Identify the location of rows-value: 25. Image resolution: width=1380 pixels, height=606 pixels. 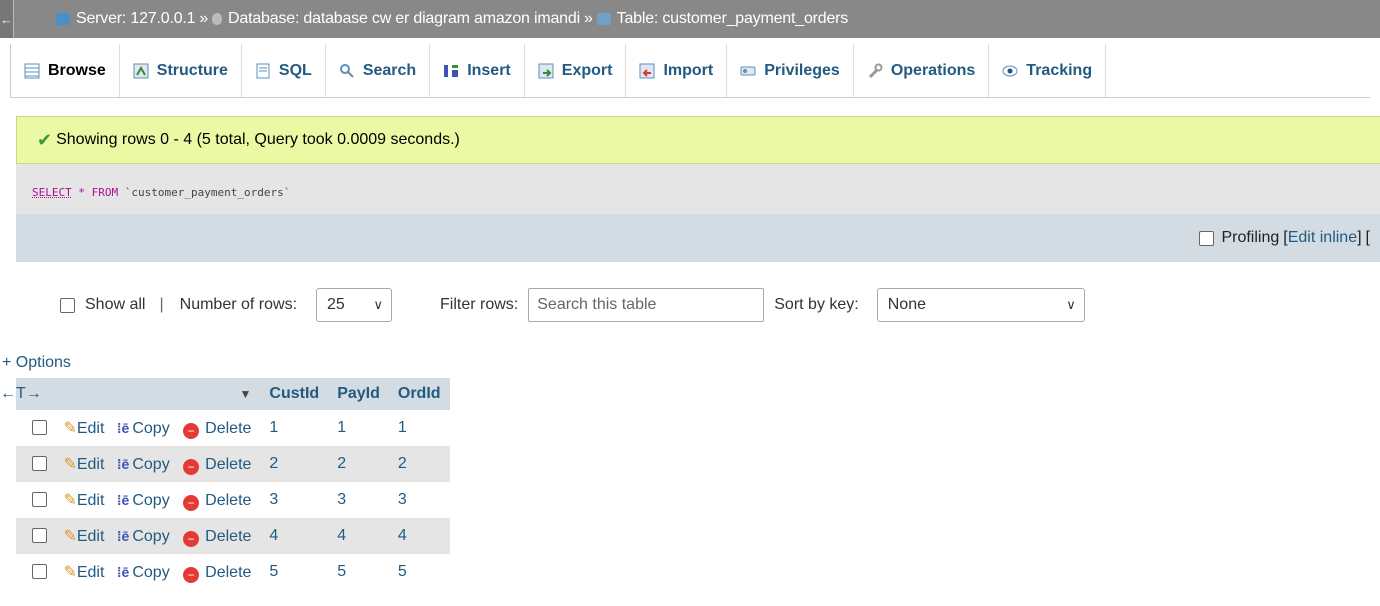
(336, 304).